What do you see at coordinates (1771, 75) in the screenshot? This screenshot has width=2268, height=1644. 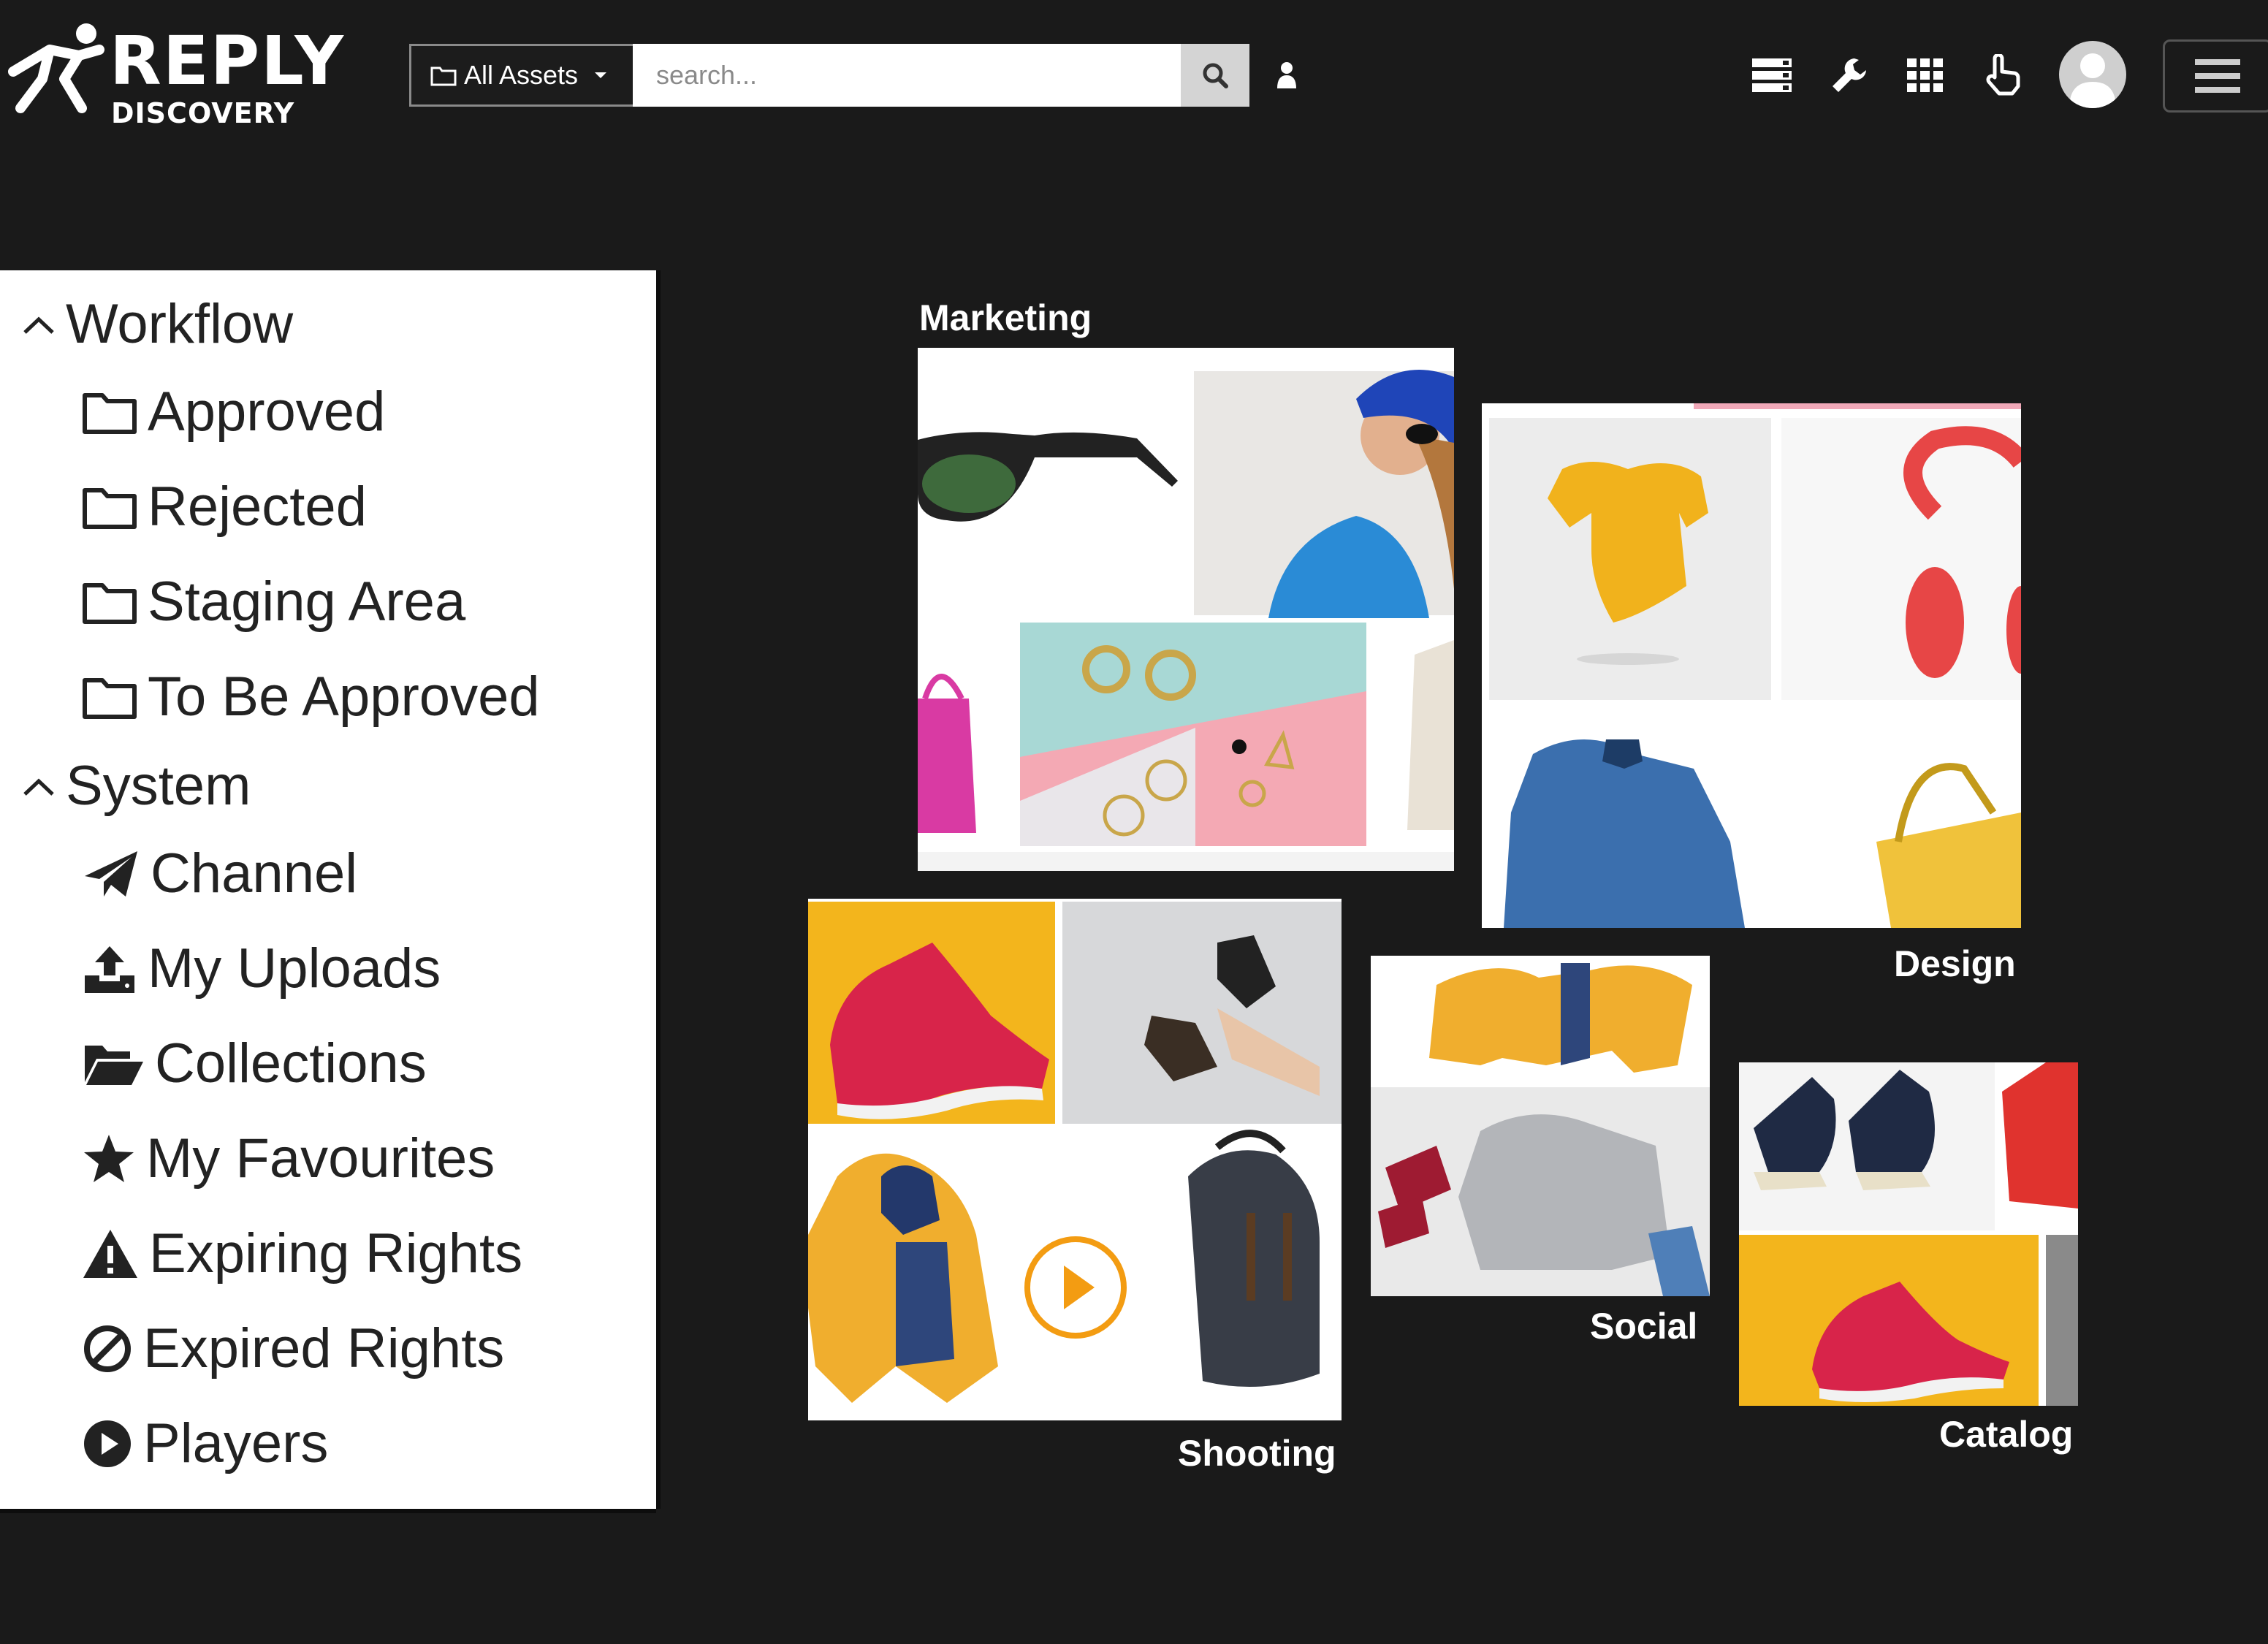 I see `list-icon` at bounding box center [1771, 75].